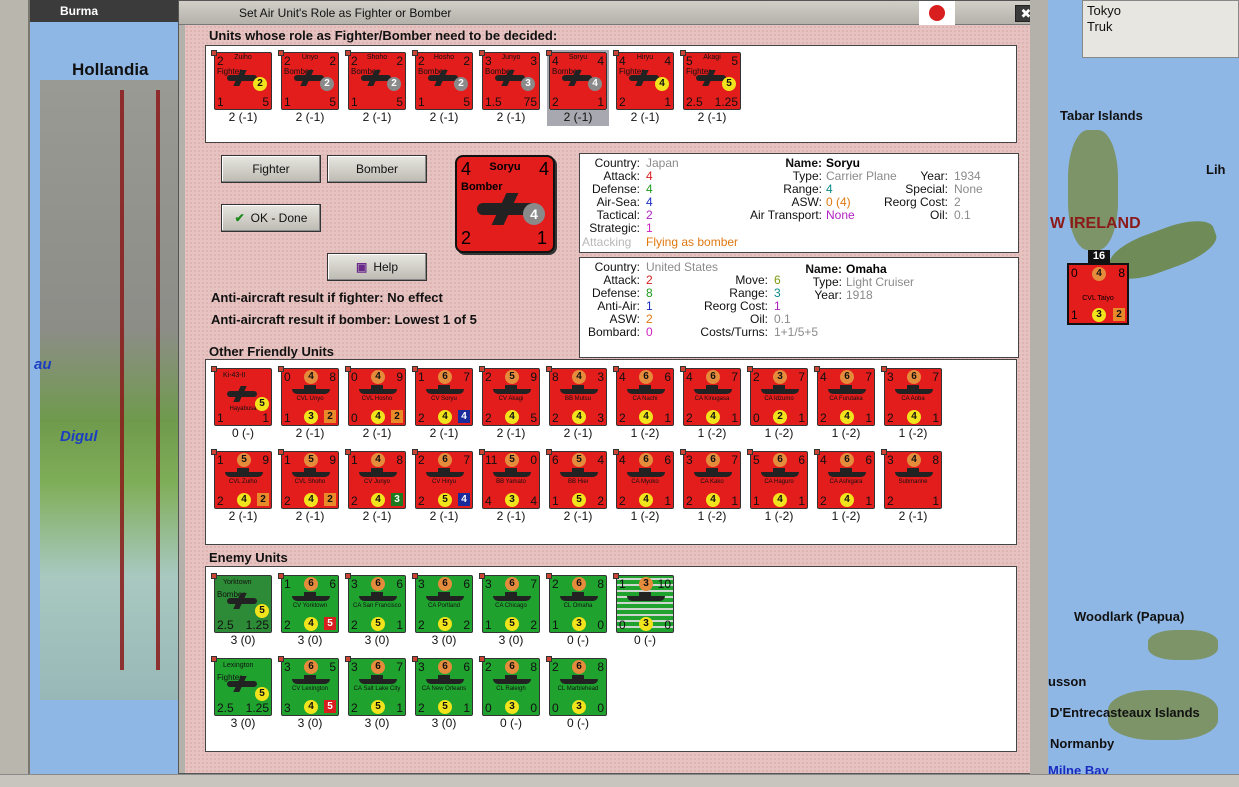 The width and height of the screenshot is (1239, 787). Describe the element at coordinates (509, 486) in the screenshot. I see `unit: 11 5 0 BB Yamato 4 3 4 2 (-1)` at that location.